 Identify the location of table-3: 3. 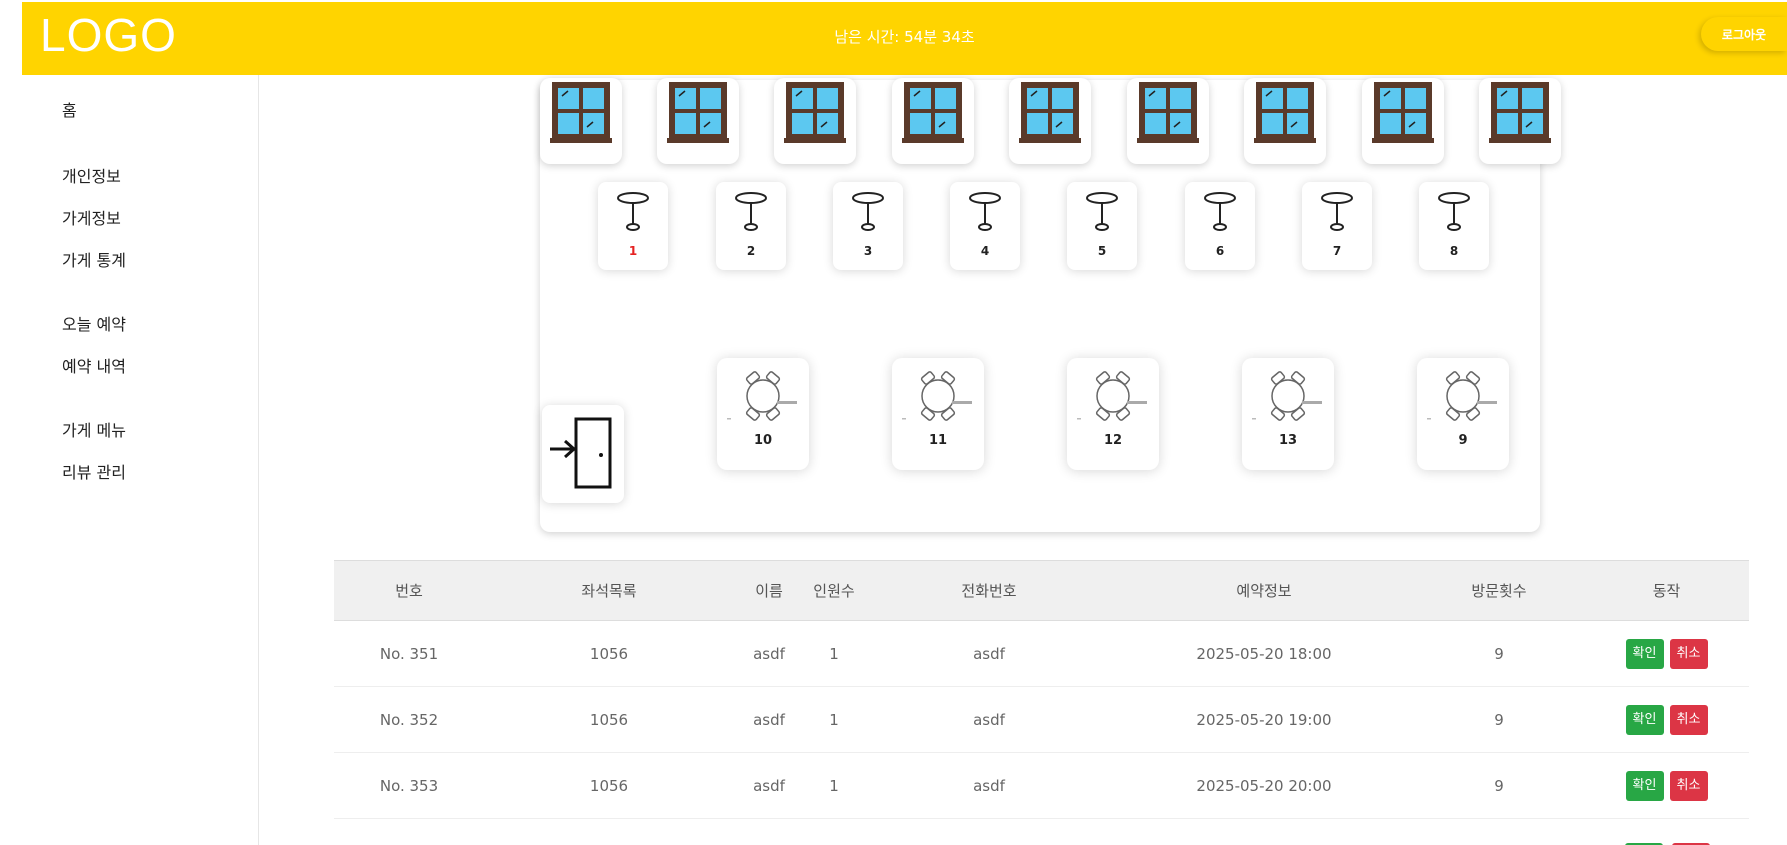
(868, 226).